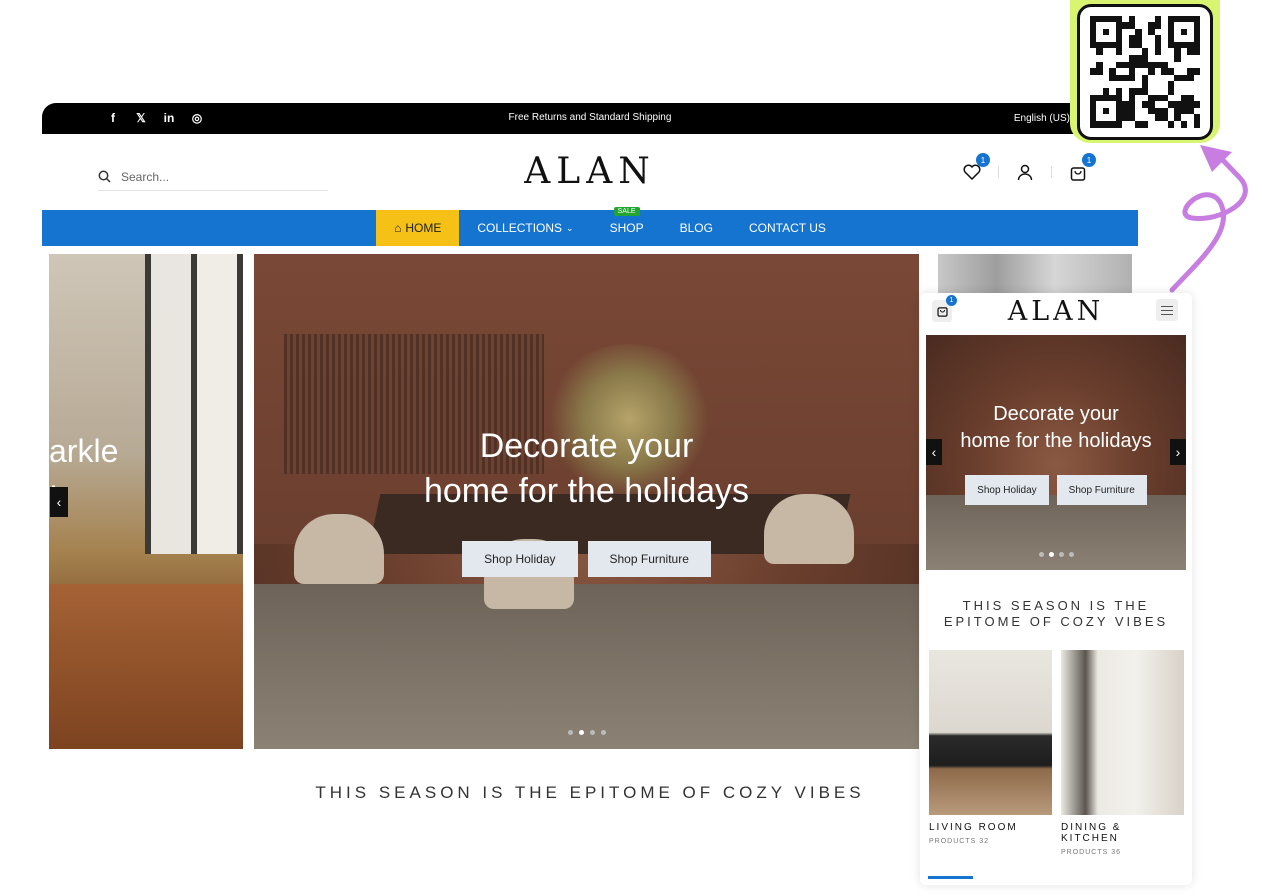  I want to click on living-room-image, so click(990, 732).